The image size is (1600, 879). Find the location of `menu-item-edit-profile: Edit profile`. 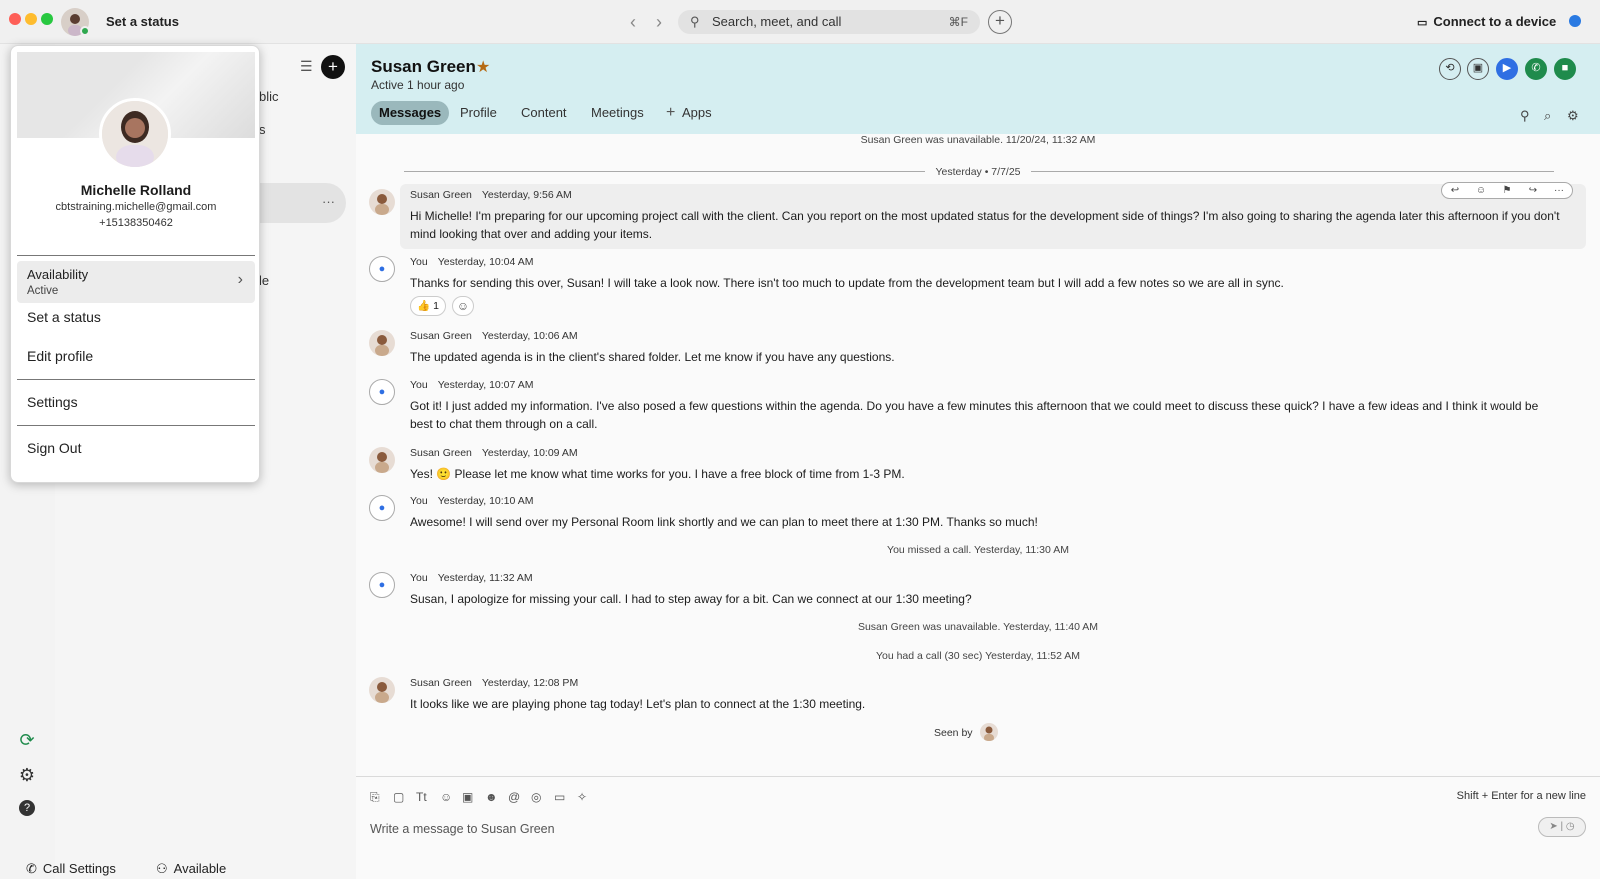

menu-item-edit-profile: Edit profile is located at coordinates (60, 356).